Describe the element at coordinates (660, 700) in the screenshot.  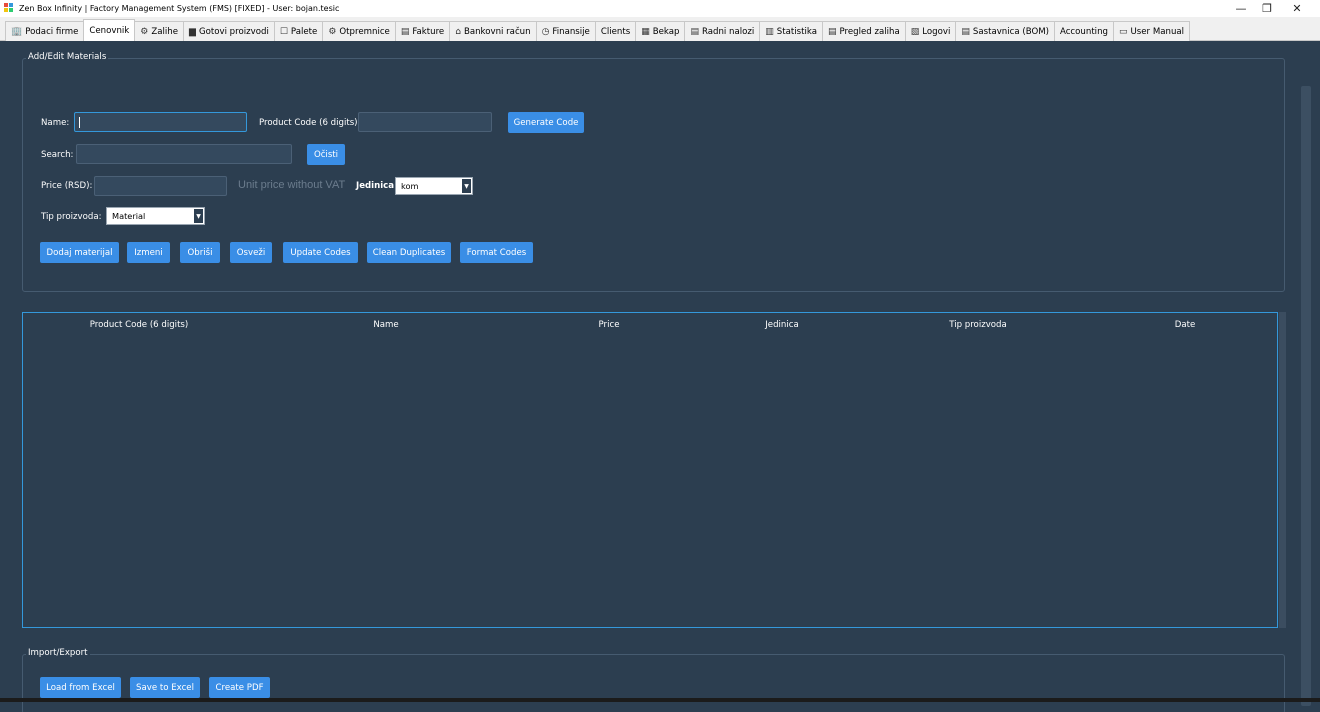
I see `bottom-strip` at that location.